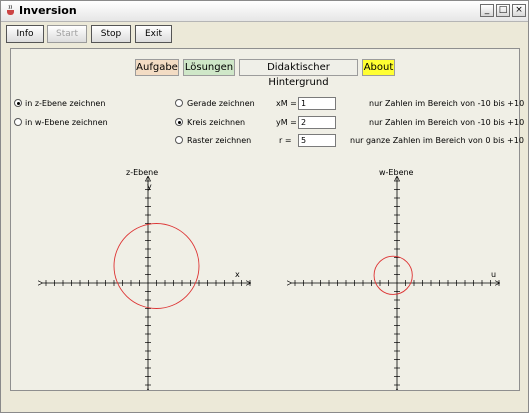 This screenshot has height=413, width=529. Describe the element at coordinates (142, 172) in the screenshot. I see `z-plane-title: z-Ebene` at that location.